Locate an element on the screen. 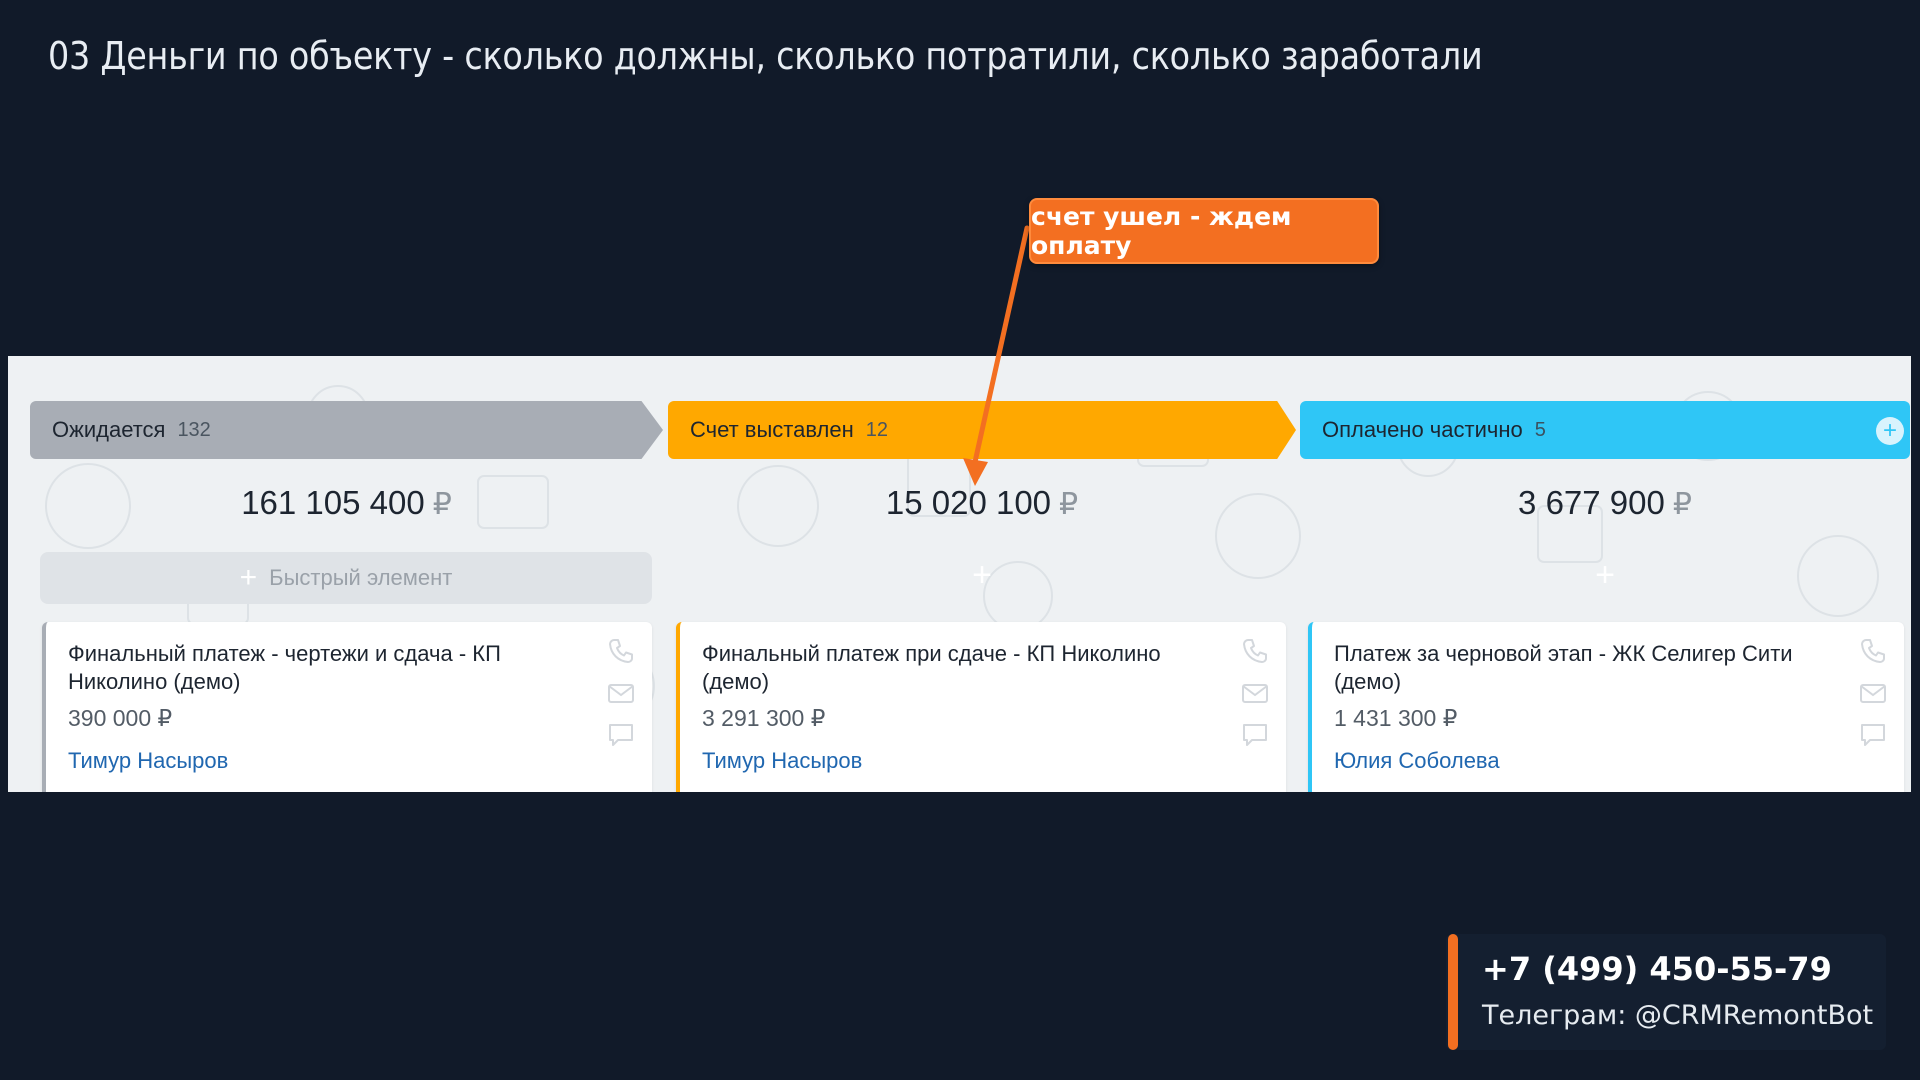  column-sum: 3 677 900 ₽ is located at coordinates (1605, 503).